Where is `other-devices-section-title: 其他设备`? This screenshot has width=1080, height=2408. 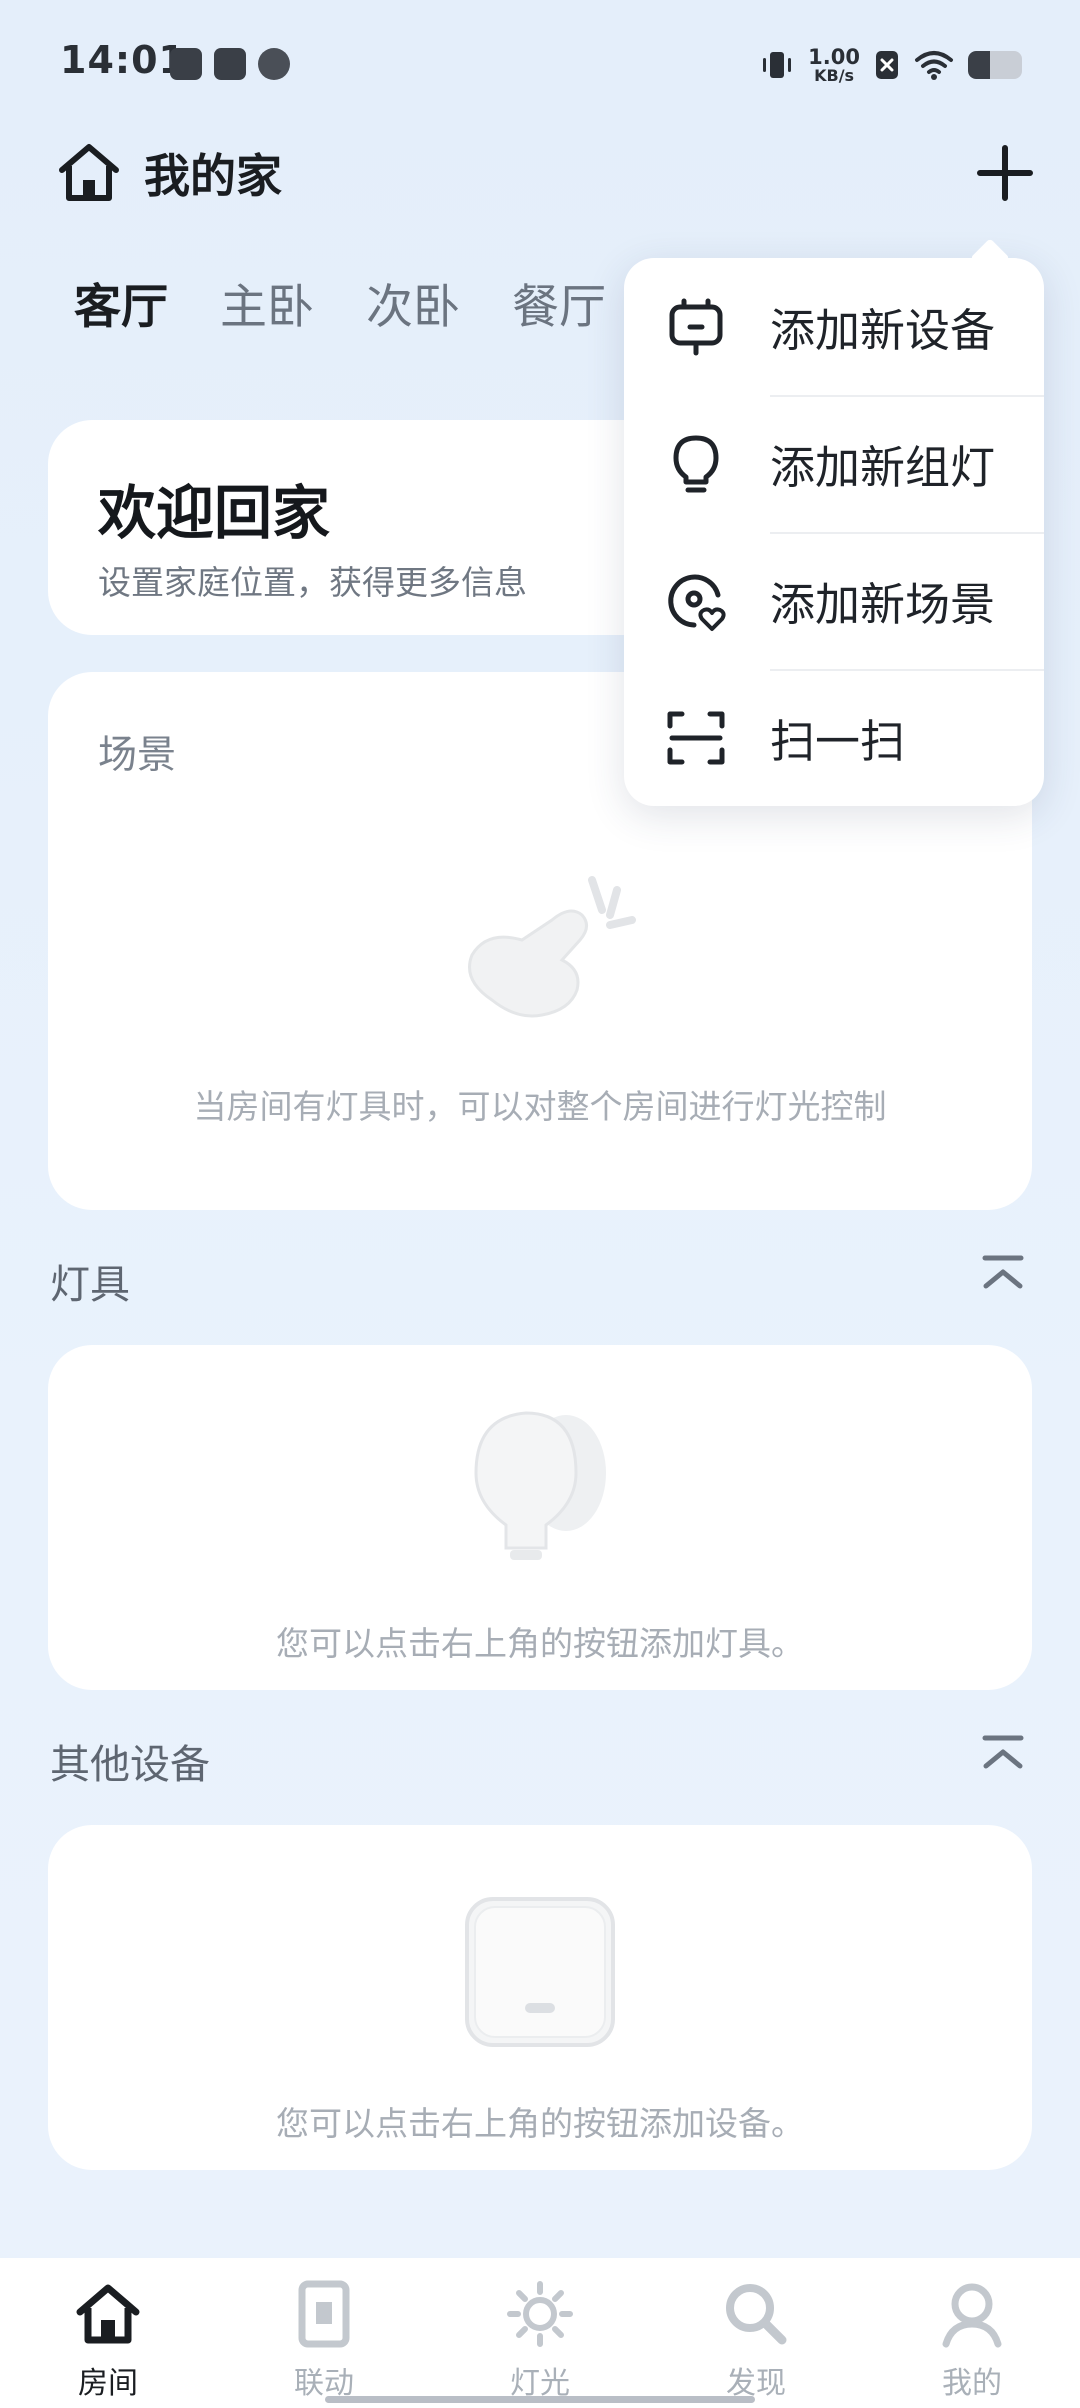 other-devices-section-title: 其他设备 is located at coordinates (130, 1765).